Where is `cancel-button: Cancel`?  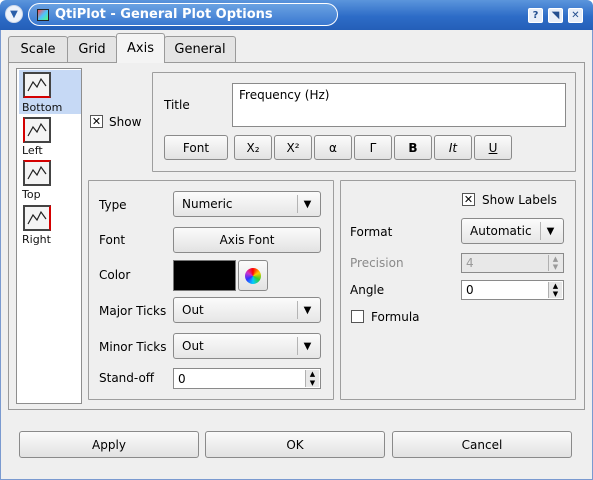
cancel-button: Cancel is located at coordinates (482, 444).